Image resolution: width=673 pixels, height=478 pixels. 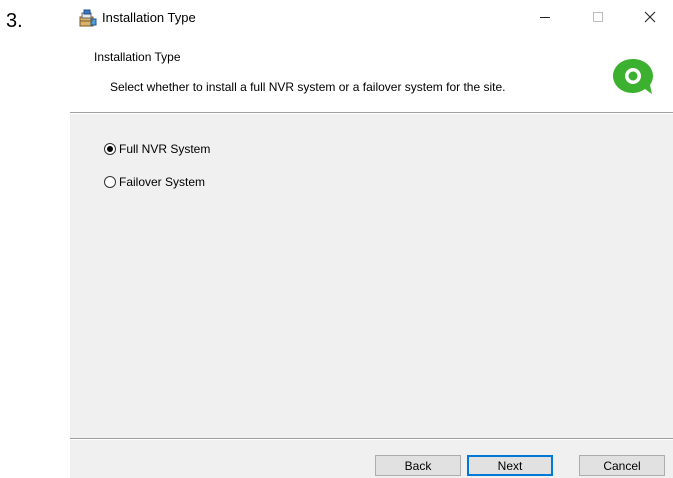 I want to click on option-label: Full NVR System, so click(x=165, y=149).